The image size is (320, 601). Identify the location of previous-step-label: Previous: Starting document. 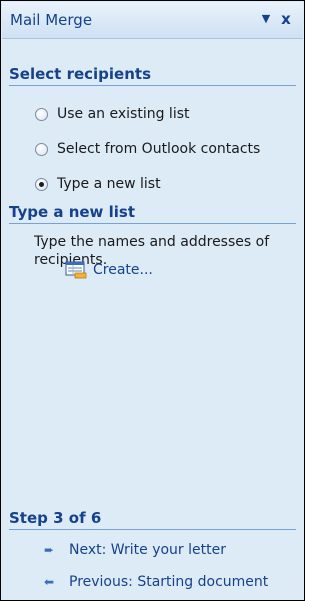
(169, 582).